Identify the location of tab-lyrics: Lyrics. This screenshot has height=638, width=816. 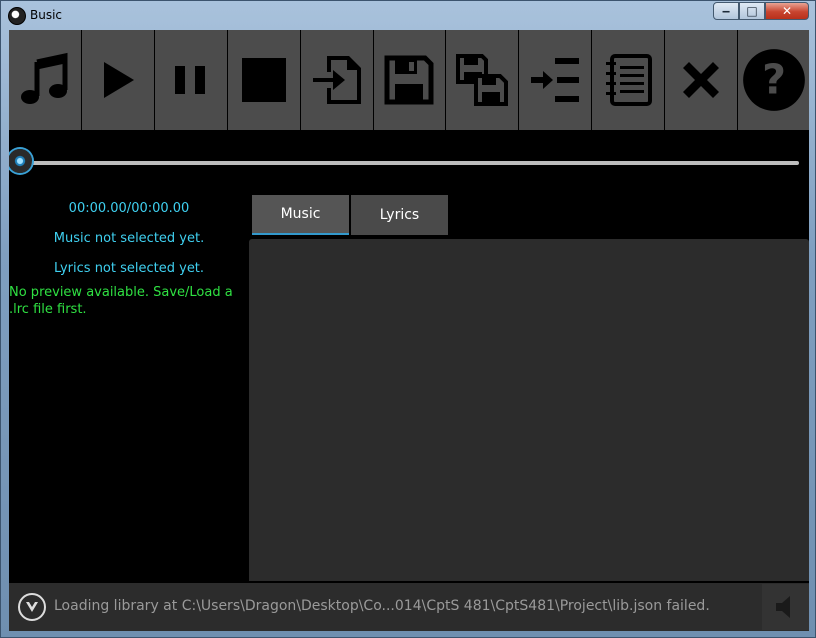
(399, 215).